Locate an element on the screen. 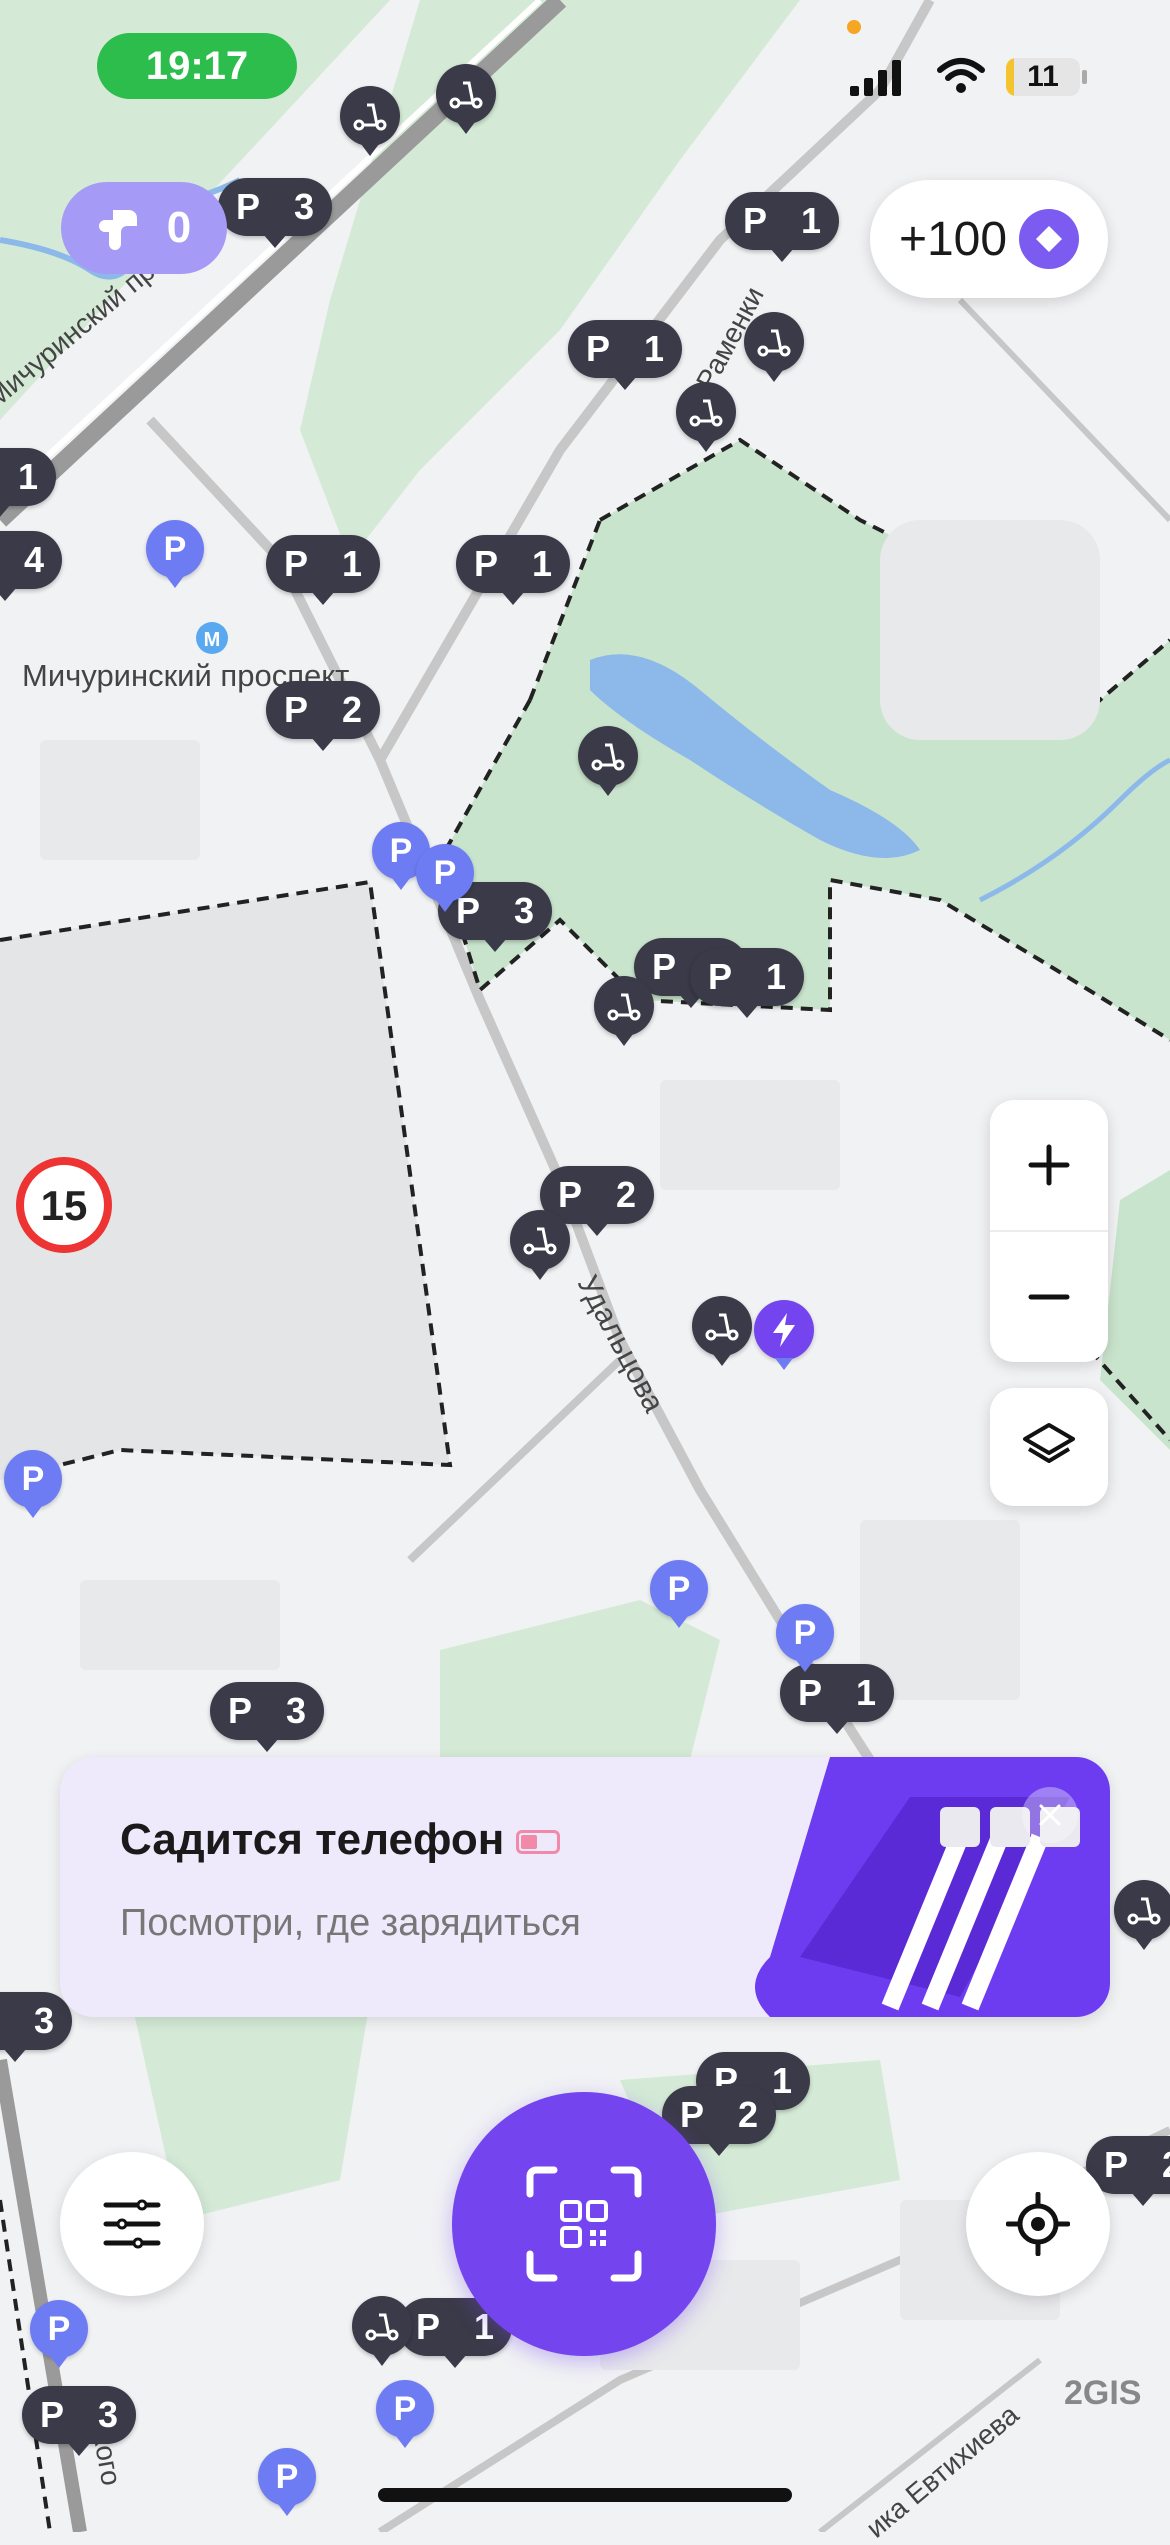  layers-button is located at coordinates (1049, 1447).